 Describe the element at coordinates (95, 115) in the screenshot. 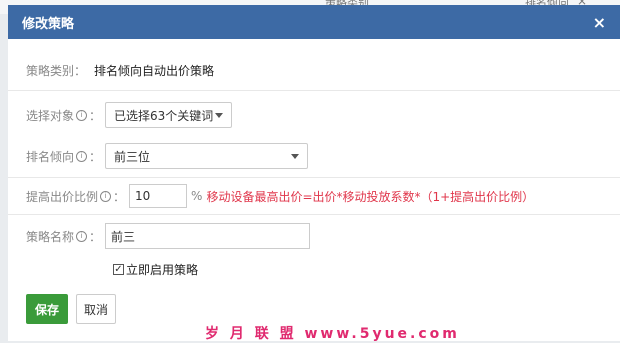

I see `target-colon: ：` at that location.